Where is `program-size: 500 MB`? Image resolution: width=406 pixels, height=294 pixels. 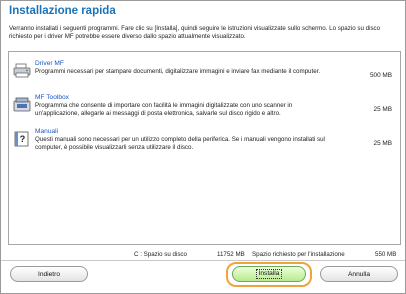 program-size: 500 MB is located at coordinates (380, 75).